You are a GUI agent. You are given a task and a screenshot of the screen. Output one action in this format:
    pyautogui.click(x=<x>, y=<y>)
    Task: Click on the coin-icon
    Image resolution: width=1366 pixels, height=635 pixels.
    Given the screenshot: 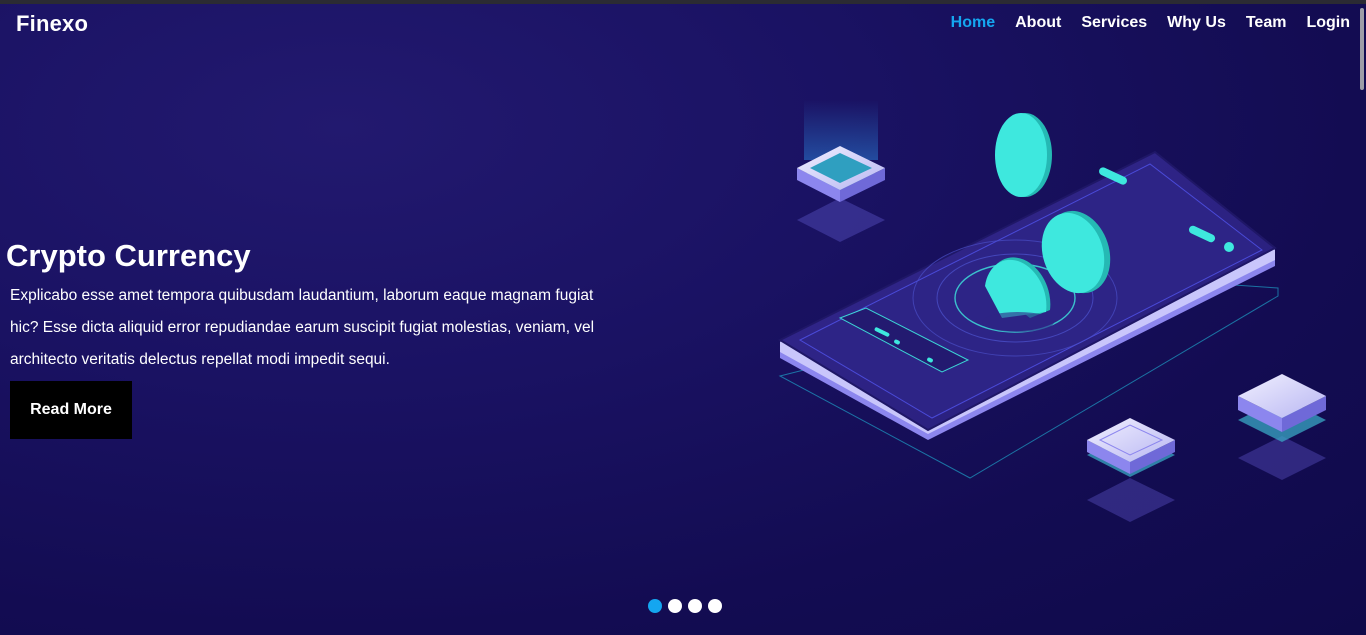 What is the action you would take?
    pyautogui.click(x=1023, y=155)
    